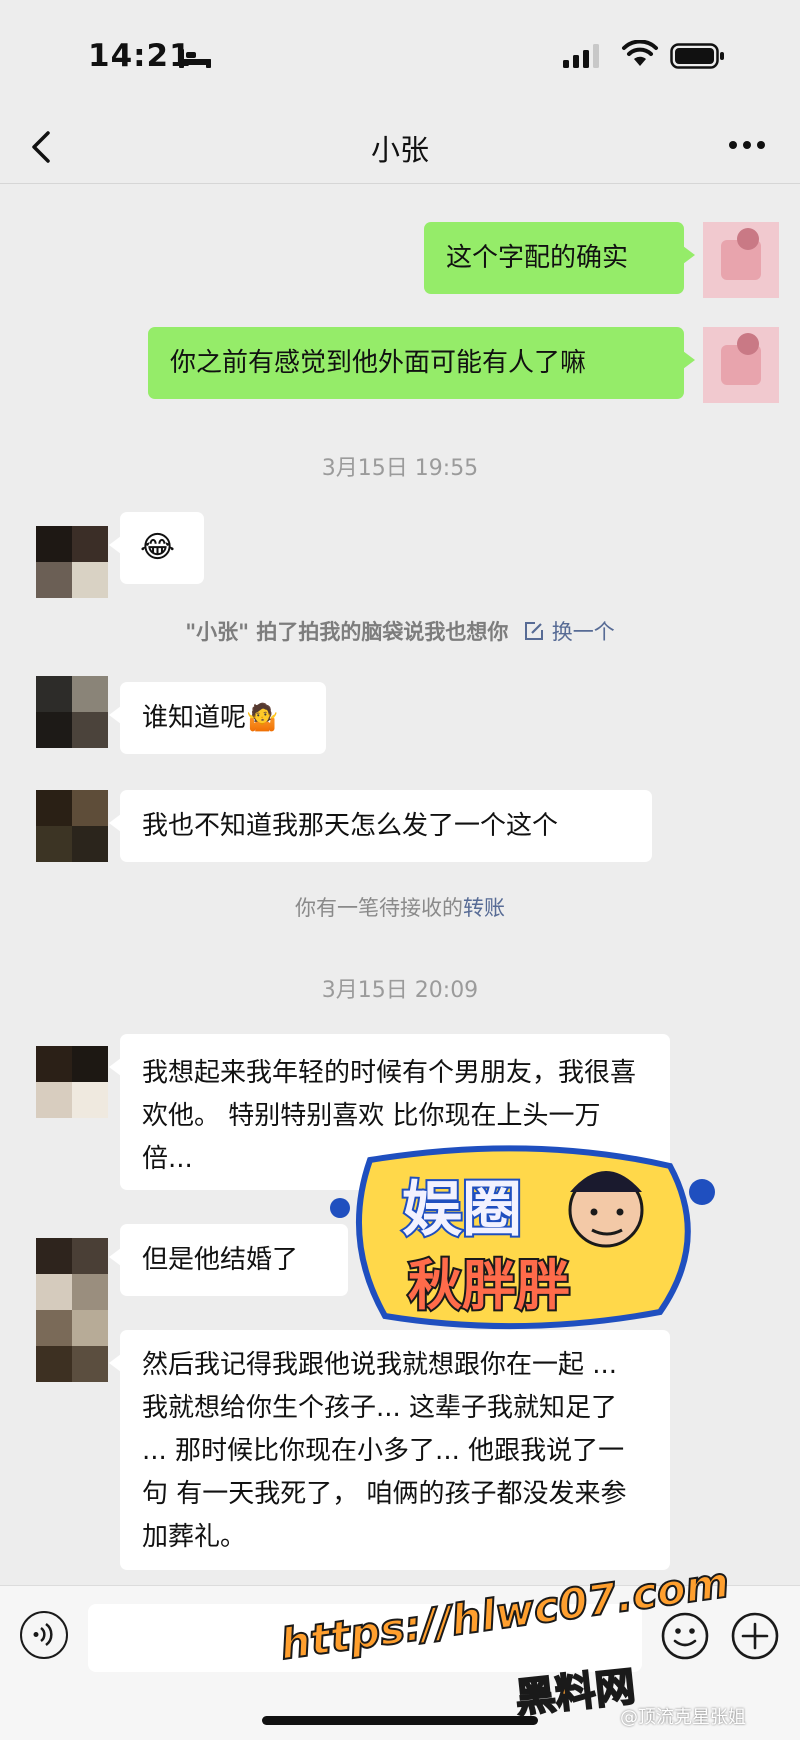 The width and height of the screenshot is (800, 1740). I want to click on sticker-title-line1: 娱圈, so click(462, 1210).